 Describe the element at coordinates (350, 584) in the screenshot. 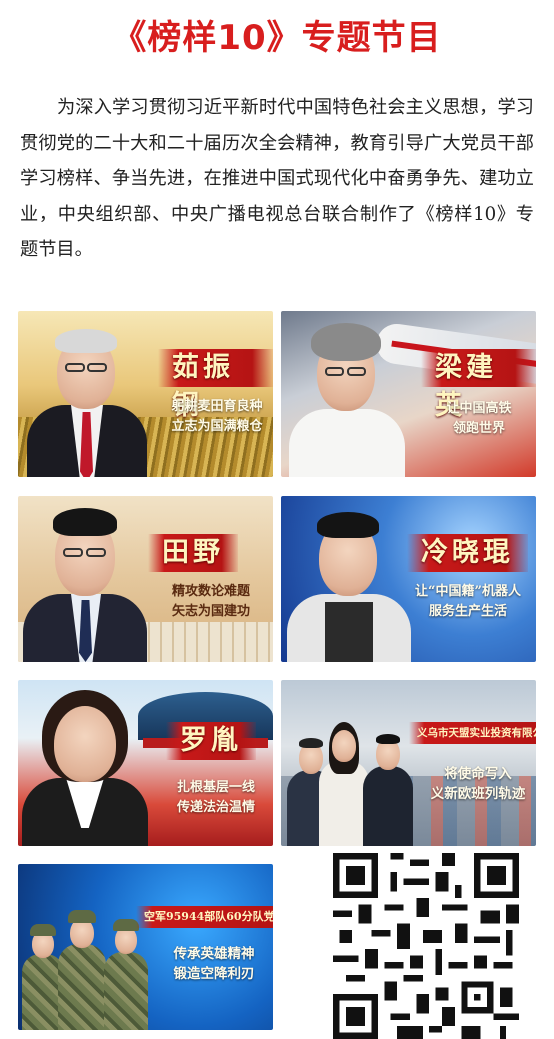

I see `portrait-leng-xiaokun` at that location.